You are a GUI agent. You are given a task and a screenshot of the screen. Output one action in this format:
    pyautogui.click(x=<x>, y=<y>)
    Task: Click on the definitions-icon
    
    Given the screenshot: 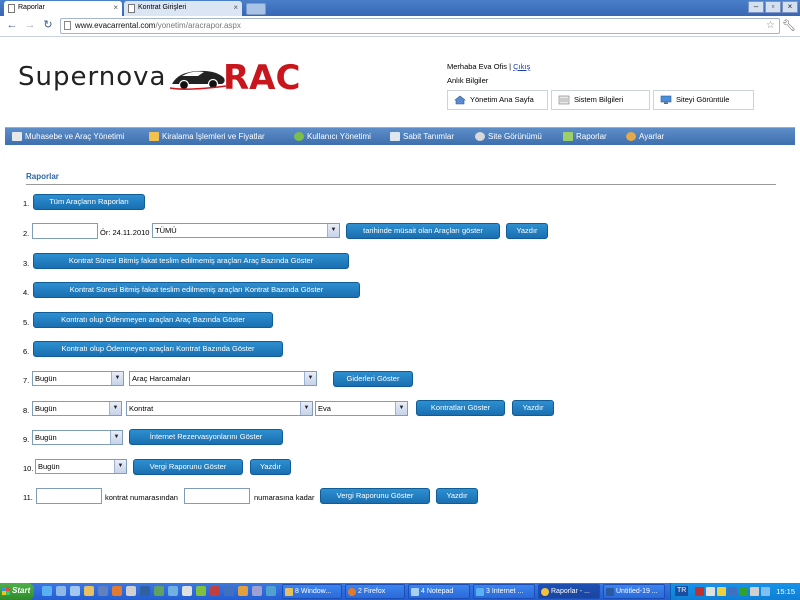 What is the action you would take?
    pyautogui.click(x=395, y=136)
    